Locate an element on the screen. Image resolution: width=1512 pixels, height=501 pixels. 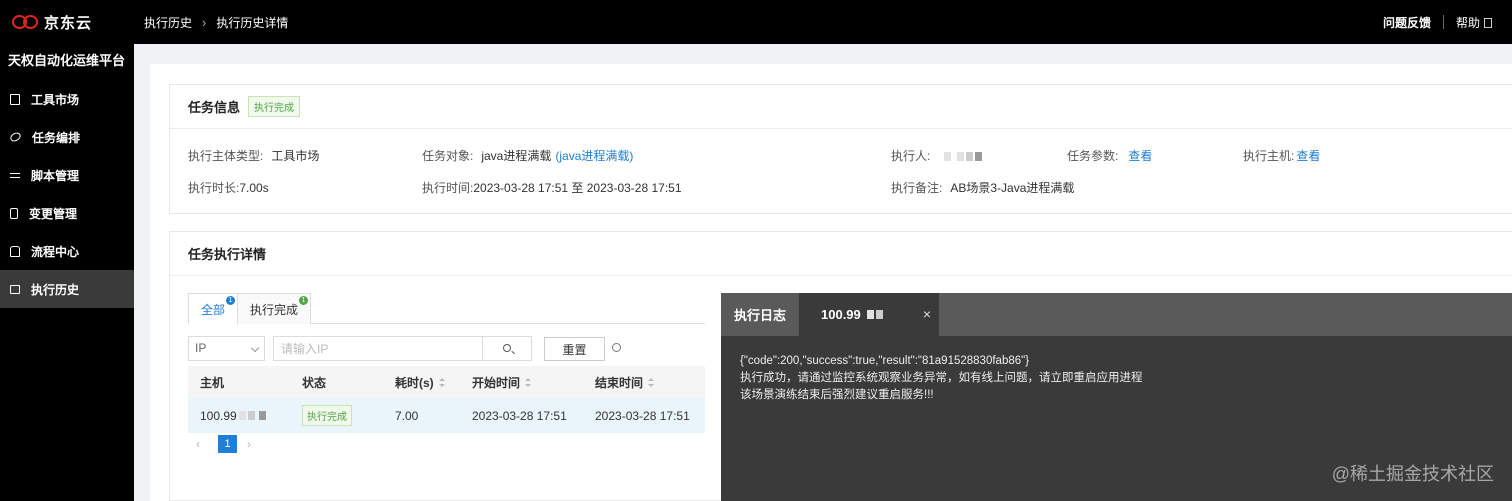
tab-all: 全部 1 is located at coordinates (213, 309).